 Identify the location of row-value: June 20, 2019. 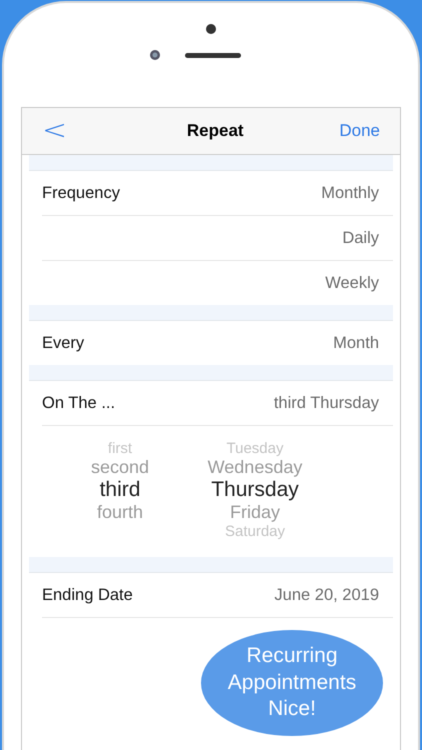
(326, 595).